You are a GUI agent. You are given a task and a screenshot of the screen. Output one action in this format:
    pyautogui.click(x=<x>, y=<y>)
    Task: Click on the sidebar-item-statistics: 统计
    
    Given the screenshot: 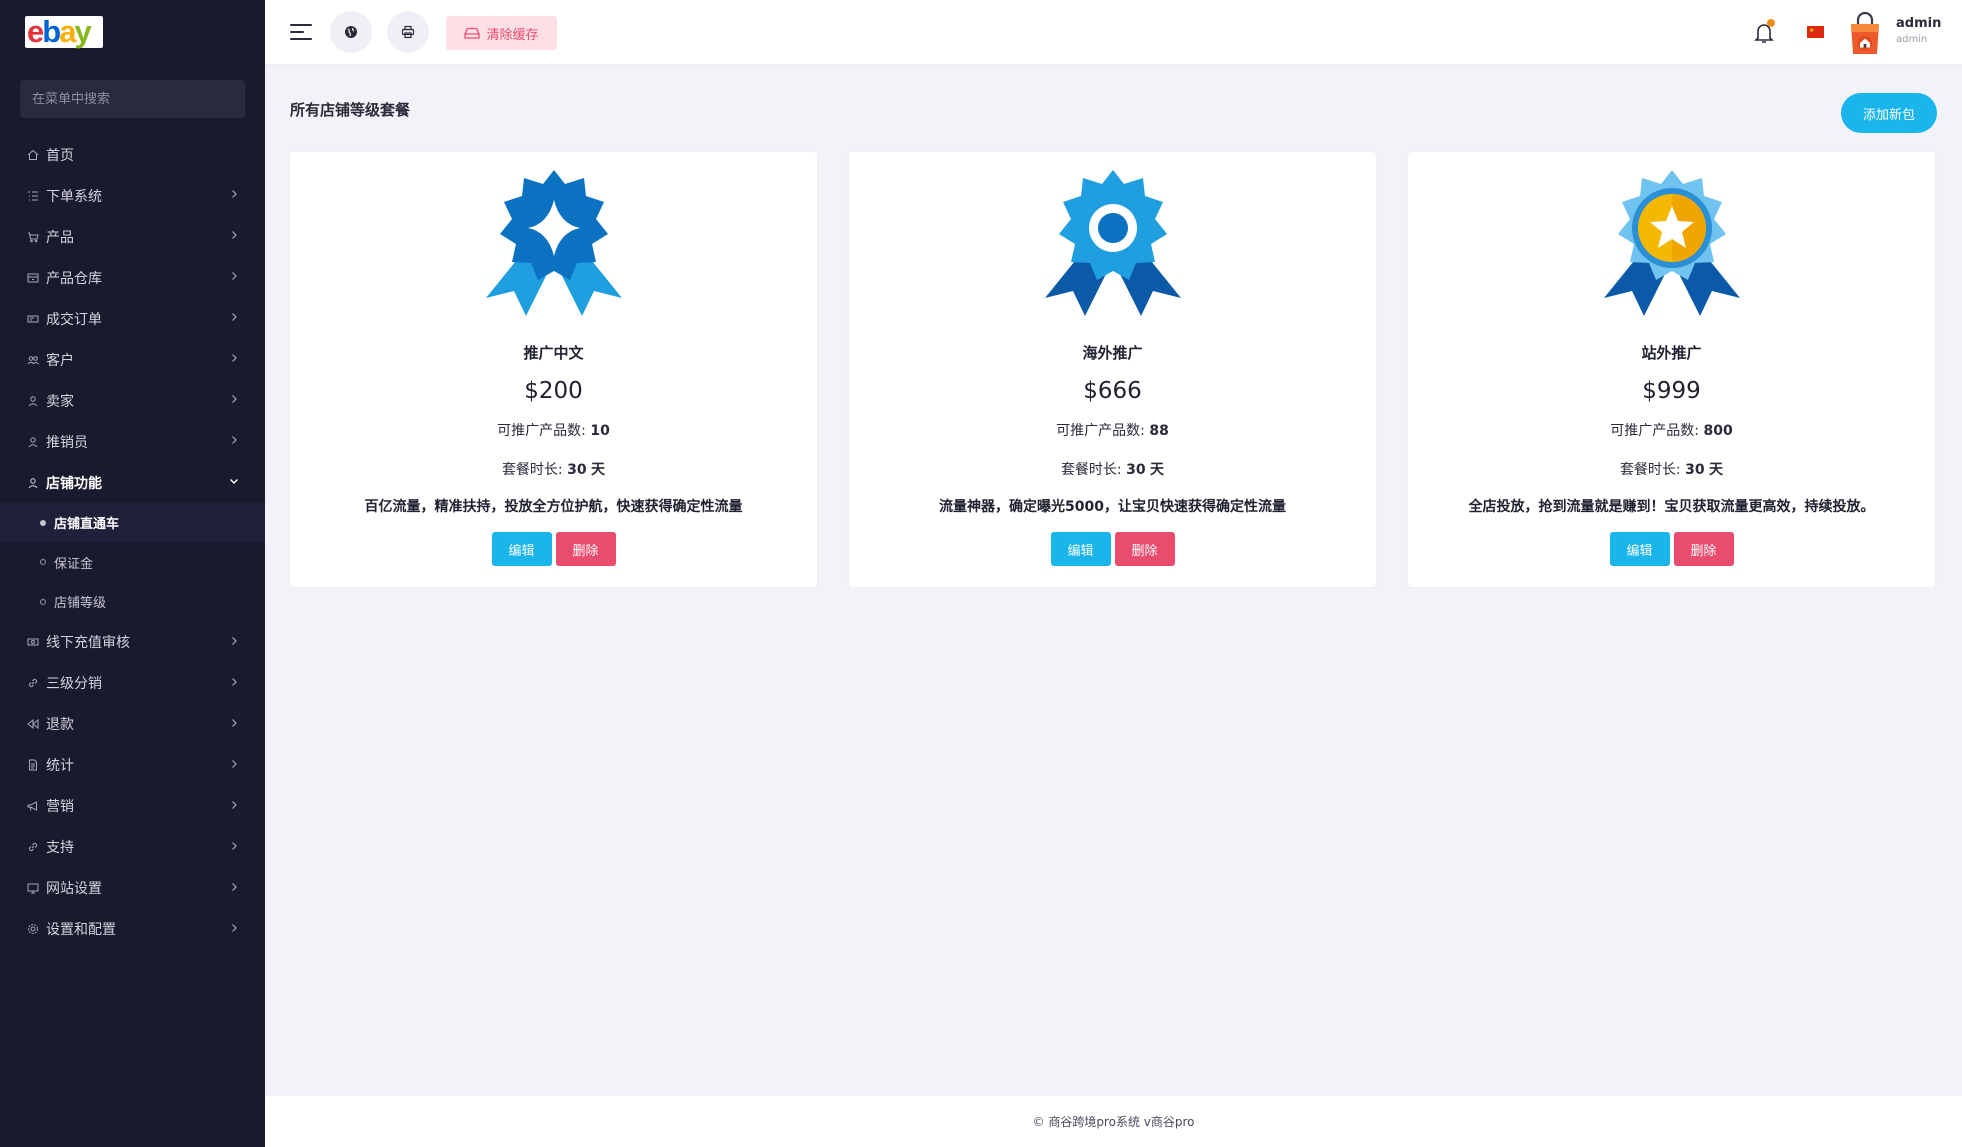 What is the action you would take?
    pyautogui.click(x=132, y=765)
    